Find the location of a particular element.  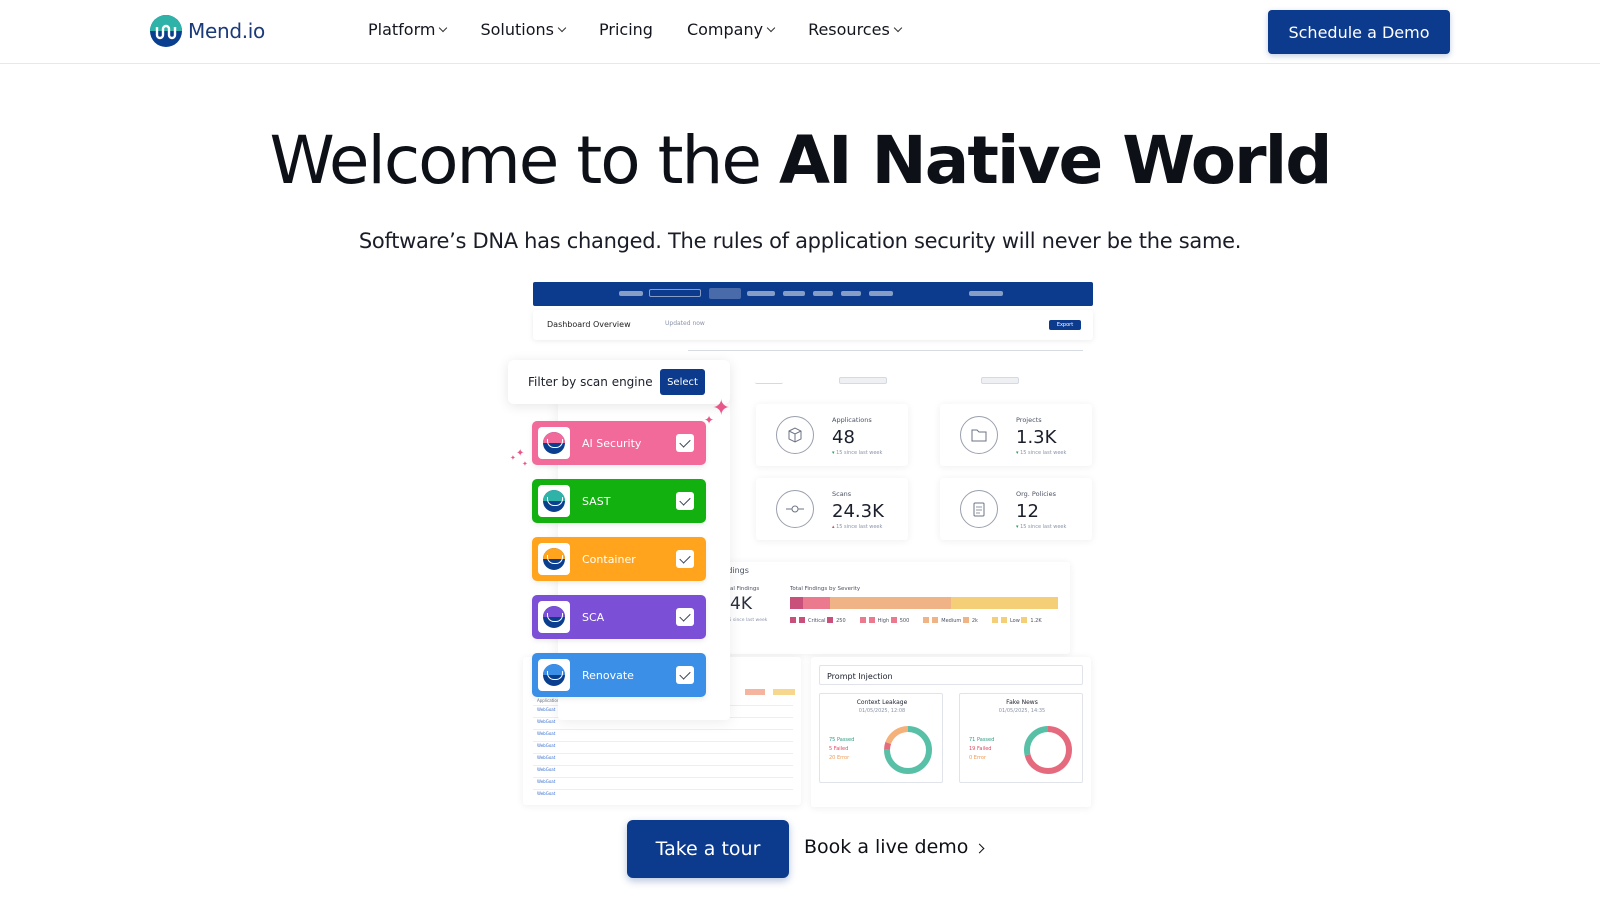

stat-value: 12 is located at coordinates (1027, 511).